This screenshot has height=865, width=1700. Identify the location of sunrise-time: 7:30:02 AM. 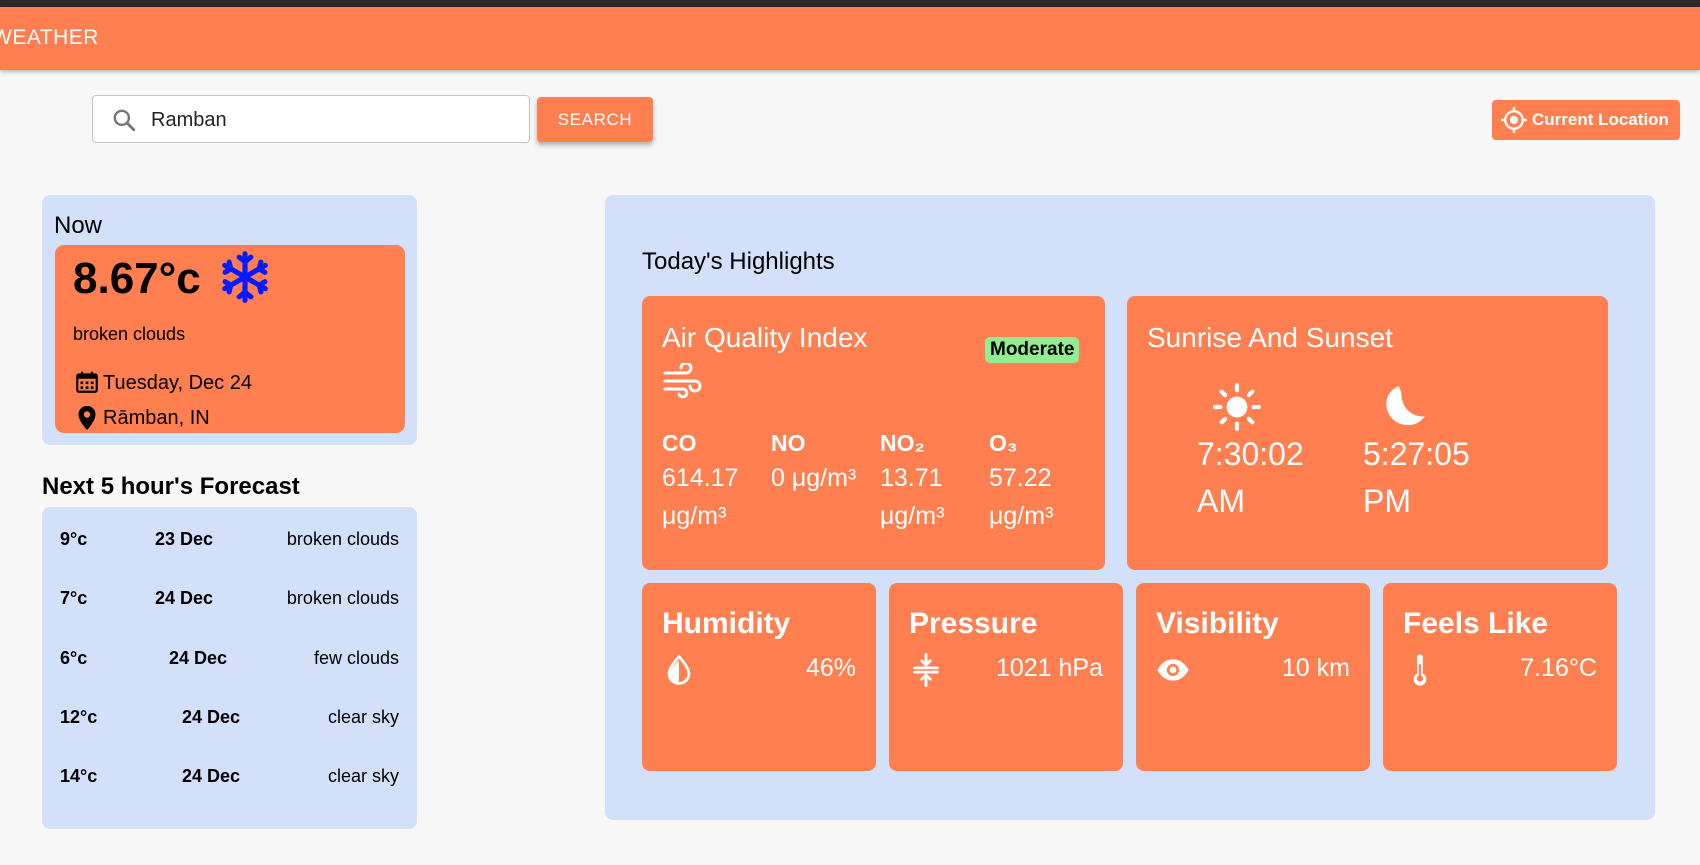
(1250, 477).